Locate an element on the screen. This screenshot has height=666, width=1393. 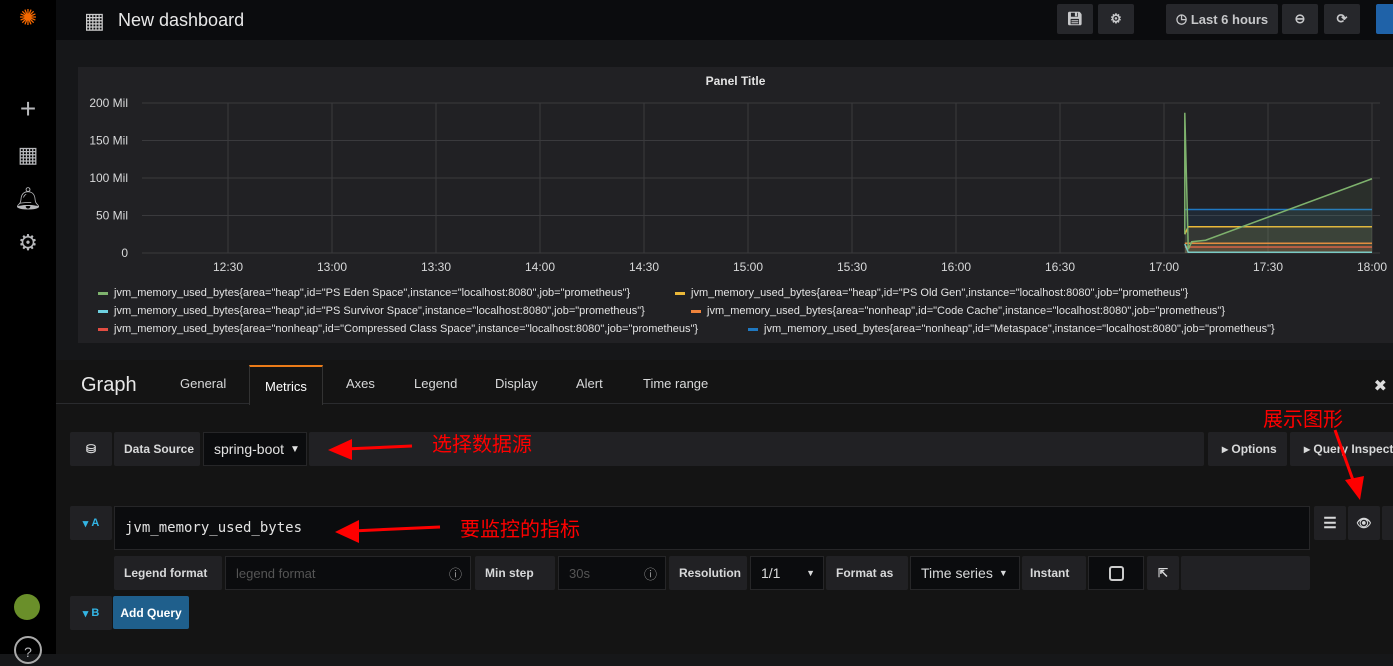
x-tick-label: 18:00 is located at coordinates (1372, 267).